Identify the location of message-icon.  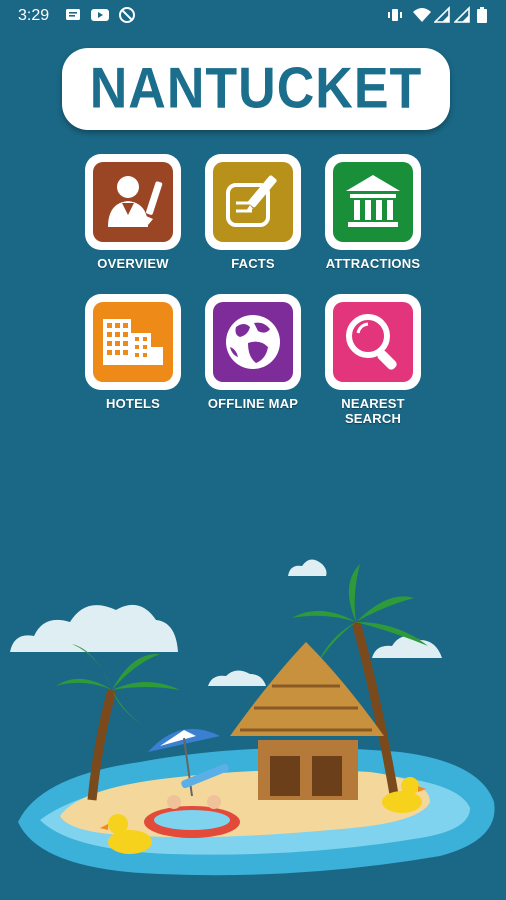
(73, 14).